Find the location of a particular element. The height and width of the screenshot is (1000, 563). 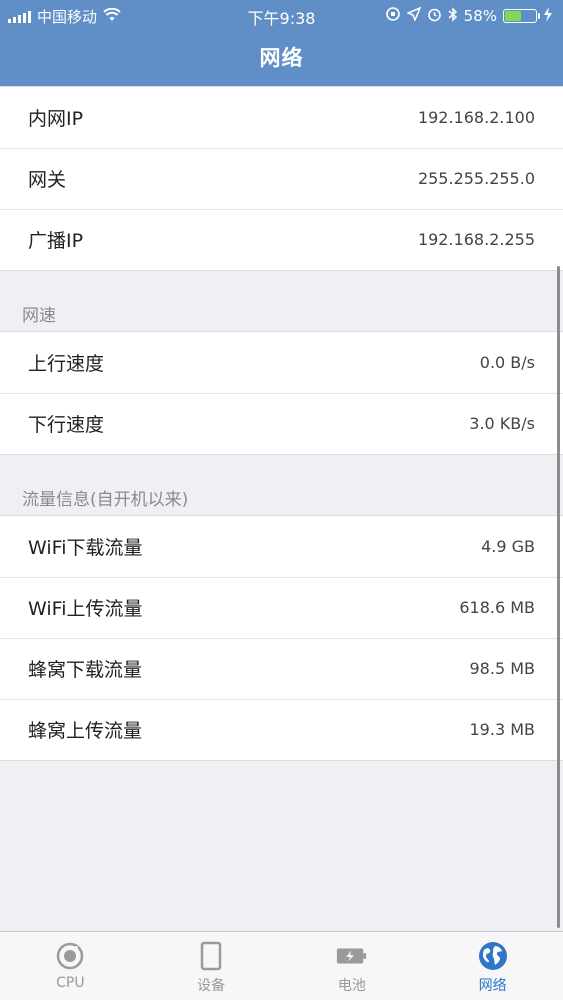

status-bar: 中国移动 下午9:38 58% is located at coordinates (281, 15).